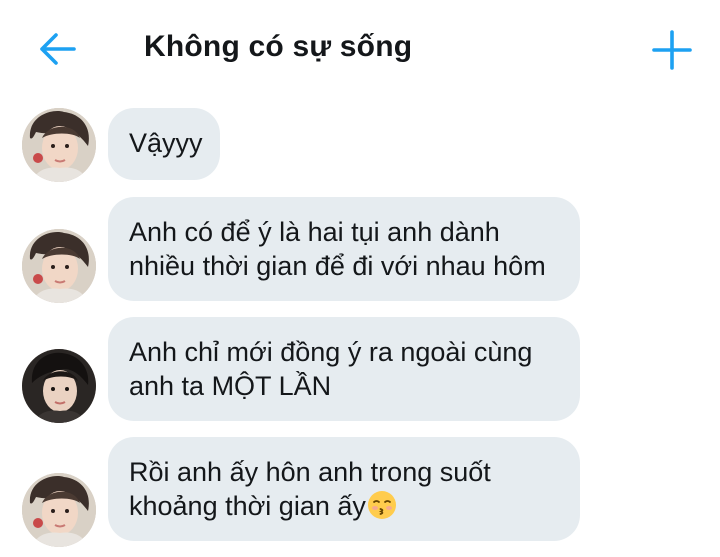 This screenshot has height=557, width=720. Describe the element at coordinates (331, 352) in the screenshot. I see `message-text-line: Anh chỉ mới đồng ý ra ngoài cùng` at that location.